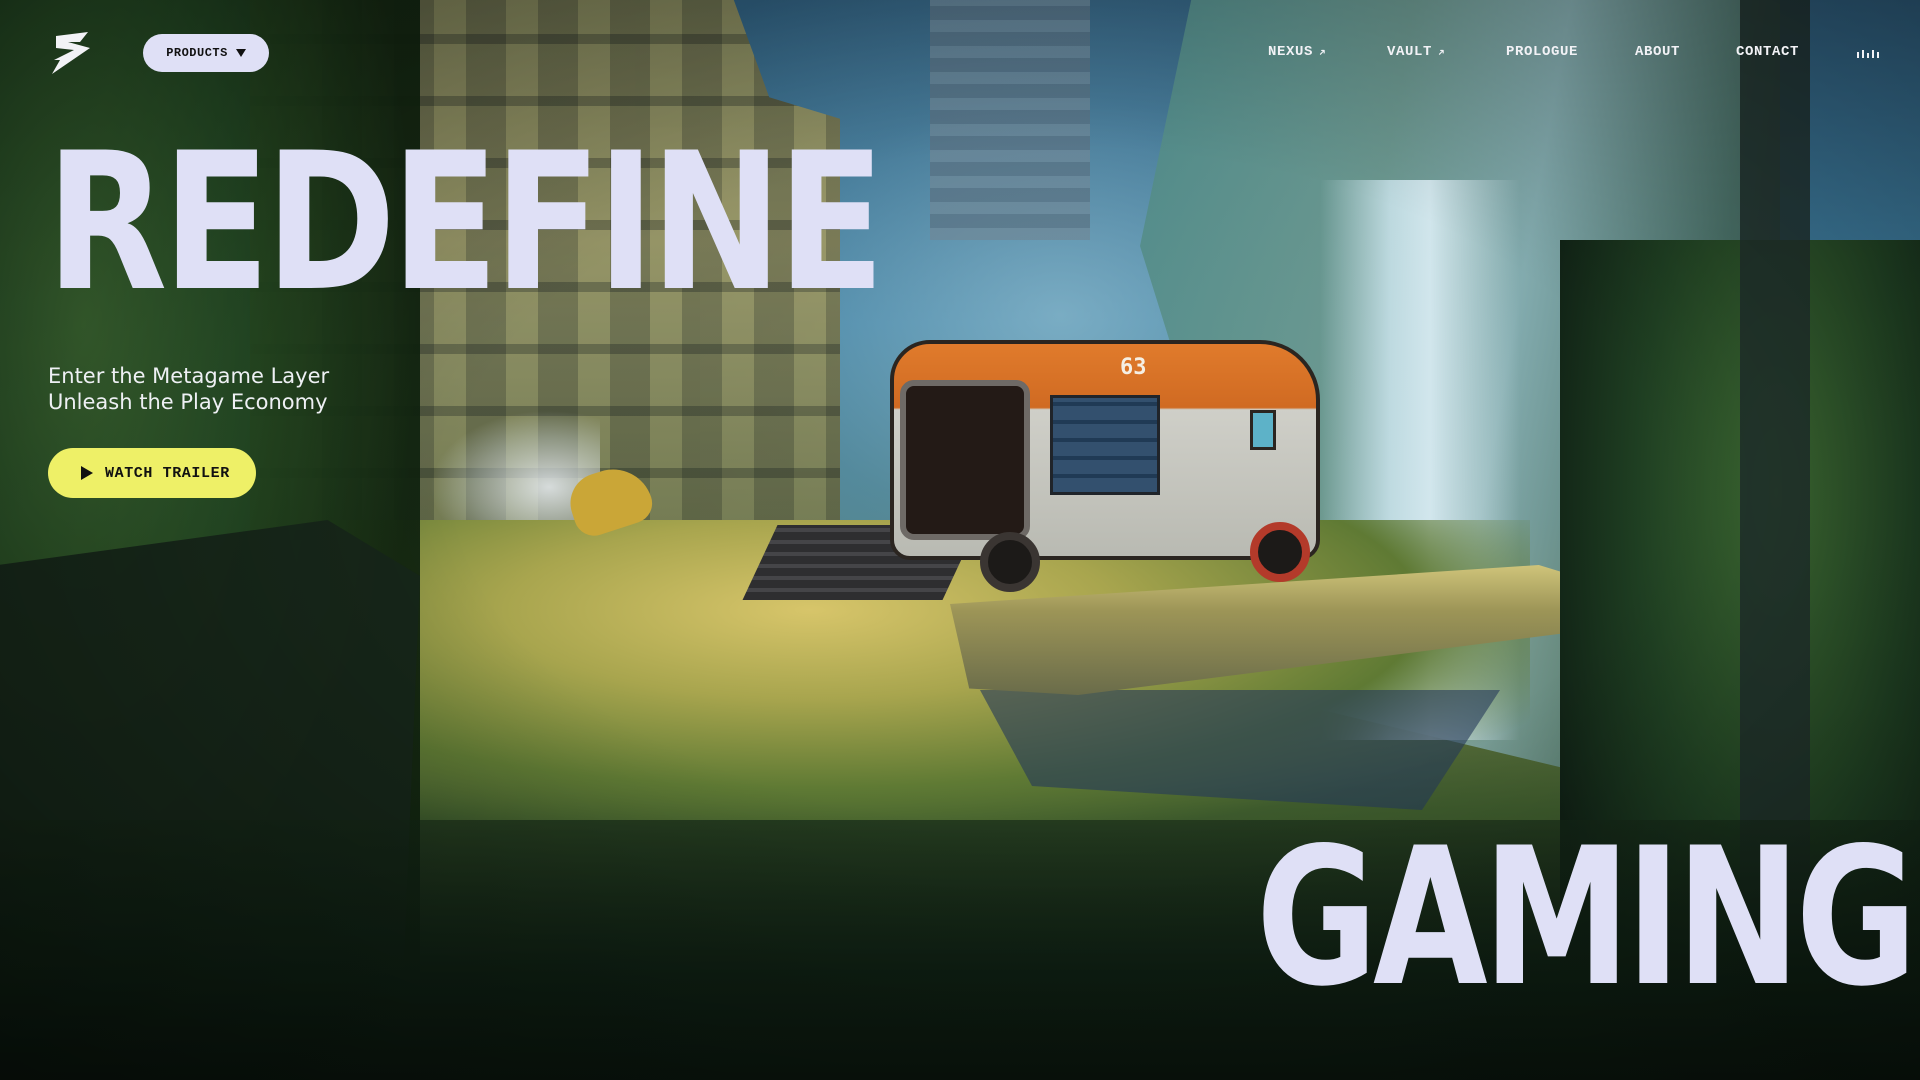 The width and height of the screenshot is (1920, 1080). Describe the element at coordinates (465, 222) in the screenshot. I see `headline-redefine: REDEFINE` at that location.